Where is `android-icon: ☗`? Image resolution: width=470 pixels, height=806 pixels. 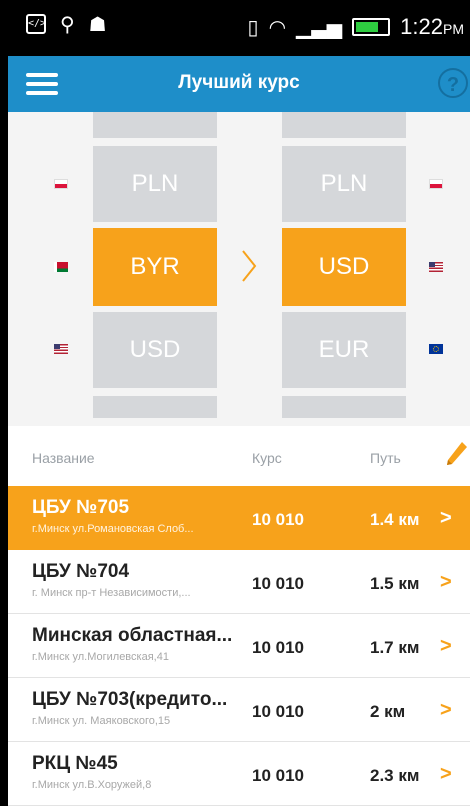
android-icon: ☗ is located at coordinates (97, 24).